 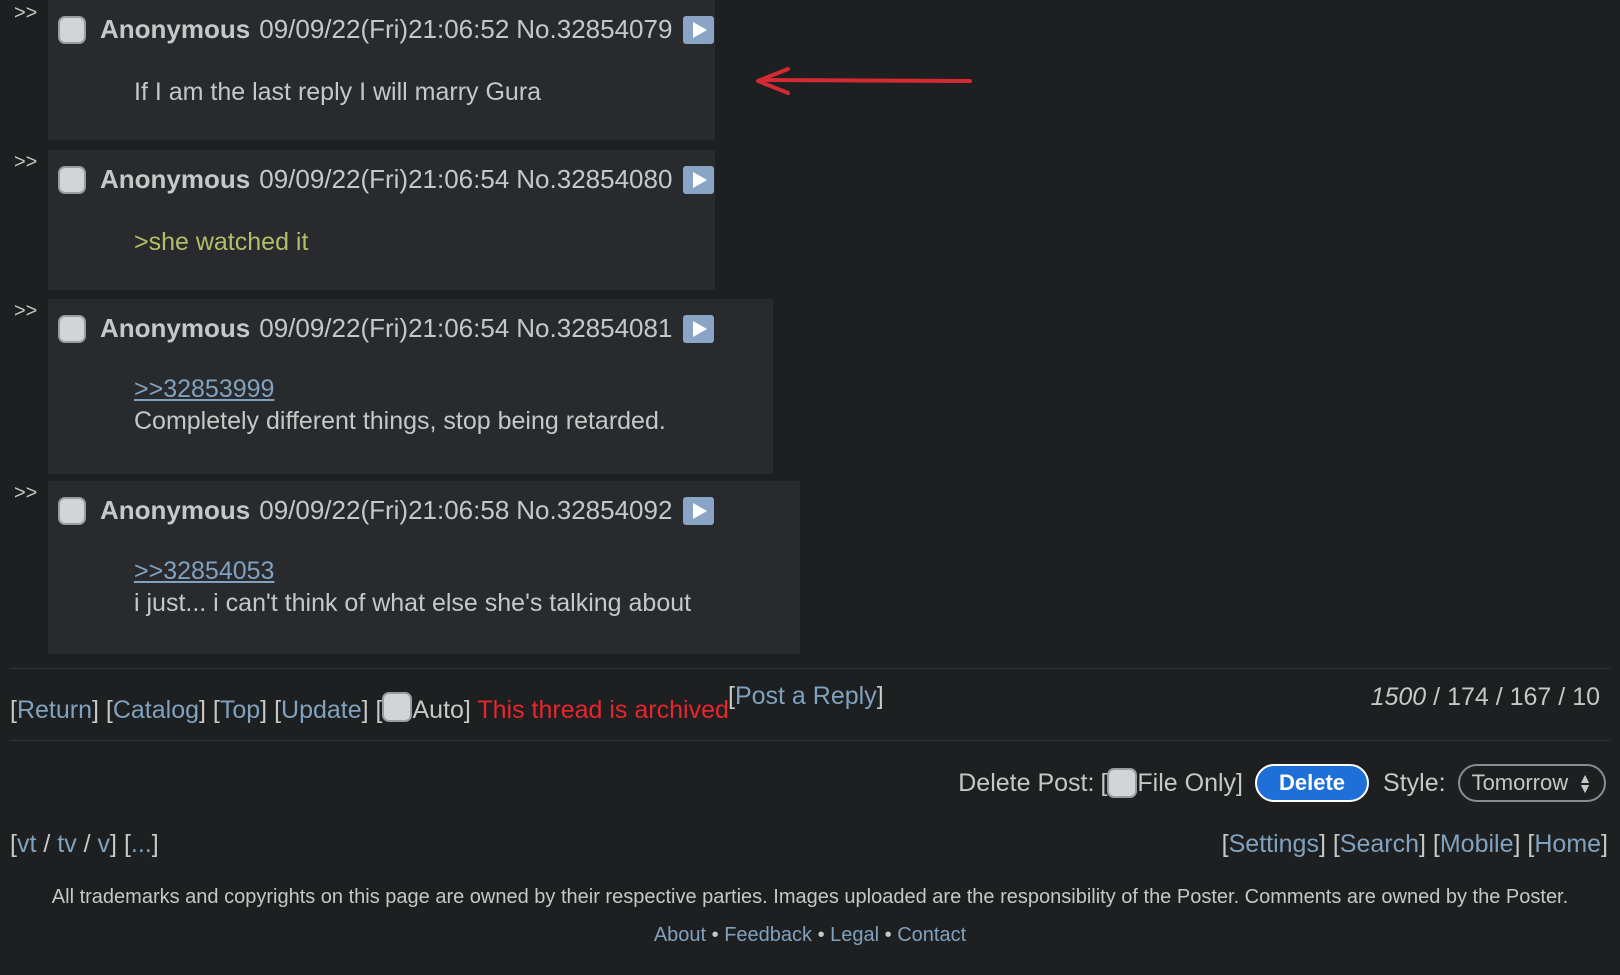 I want to click on post-number: No.32854079, so click(x=594, y=29).